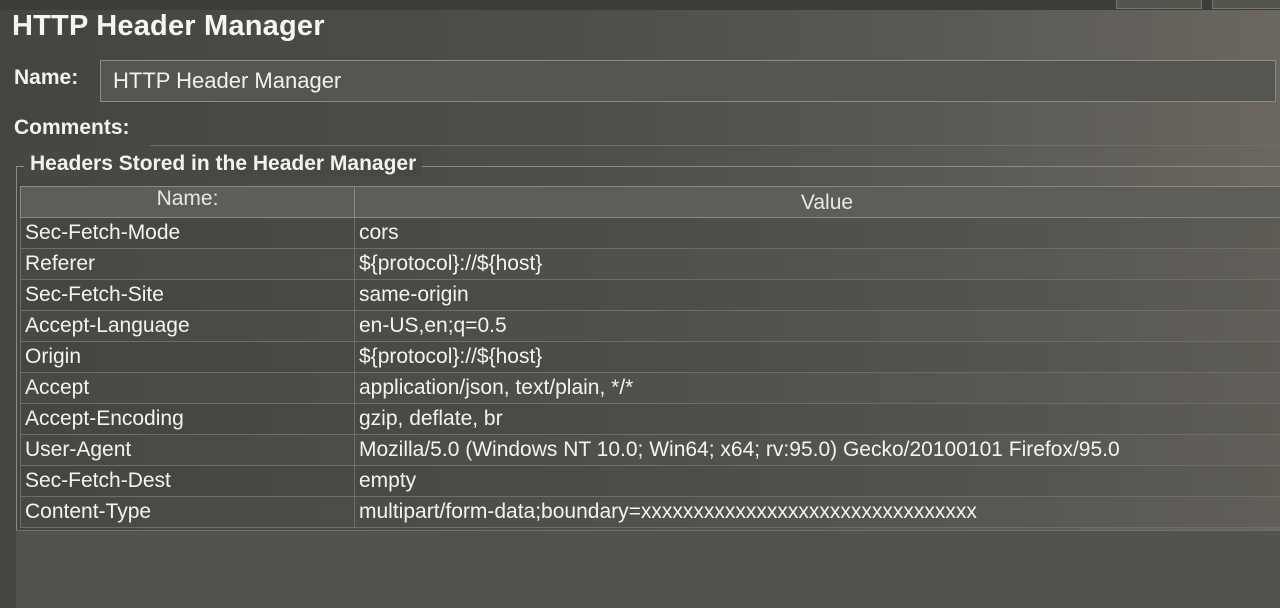 Image resolution: width=1280 pixels, height=608 pixels. I want to click on name-input, so click(688, 81).